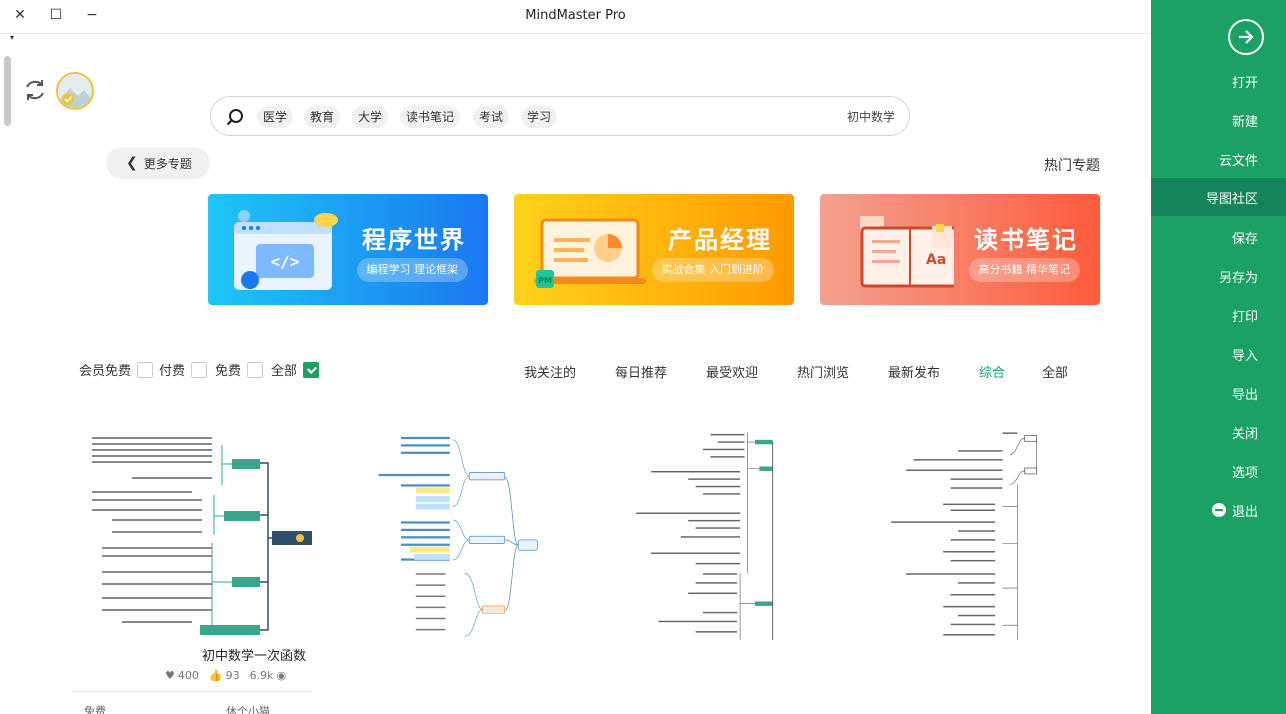 The width and height of the screenshot is (1286, 714). What do you see at coordinates (1244, 512) in the screenshot?
I see `sidebar-item-label: 退出` at bounding box center [1244, 512].